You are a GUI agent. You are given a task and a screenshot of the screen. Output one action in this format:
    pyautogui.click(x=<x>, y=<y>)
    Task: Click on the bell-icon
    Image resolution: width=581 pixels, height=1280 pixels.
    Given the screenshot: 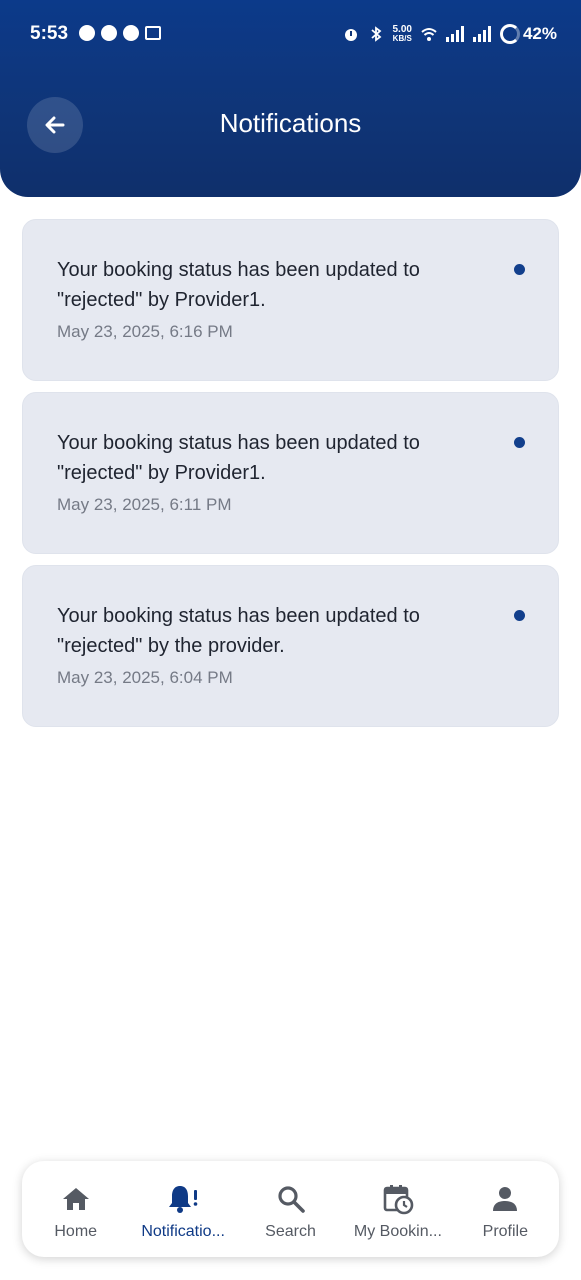 What is the action you would take?
    pyautogui.click(x=183, y=1199)
    